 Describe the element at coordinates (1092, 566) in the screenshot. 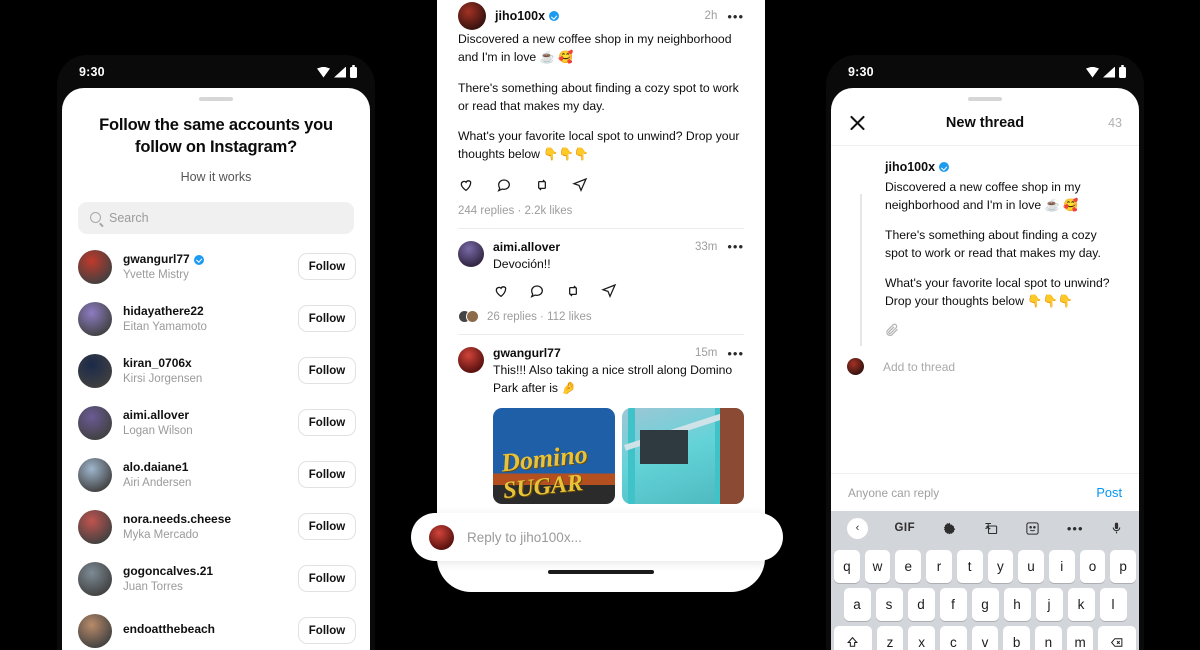

I see `key-o: o` at that location.